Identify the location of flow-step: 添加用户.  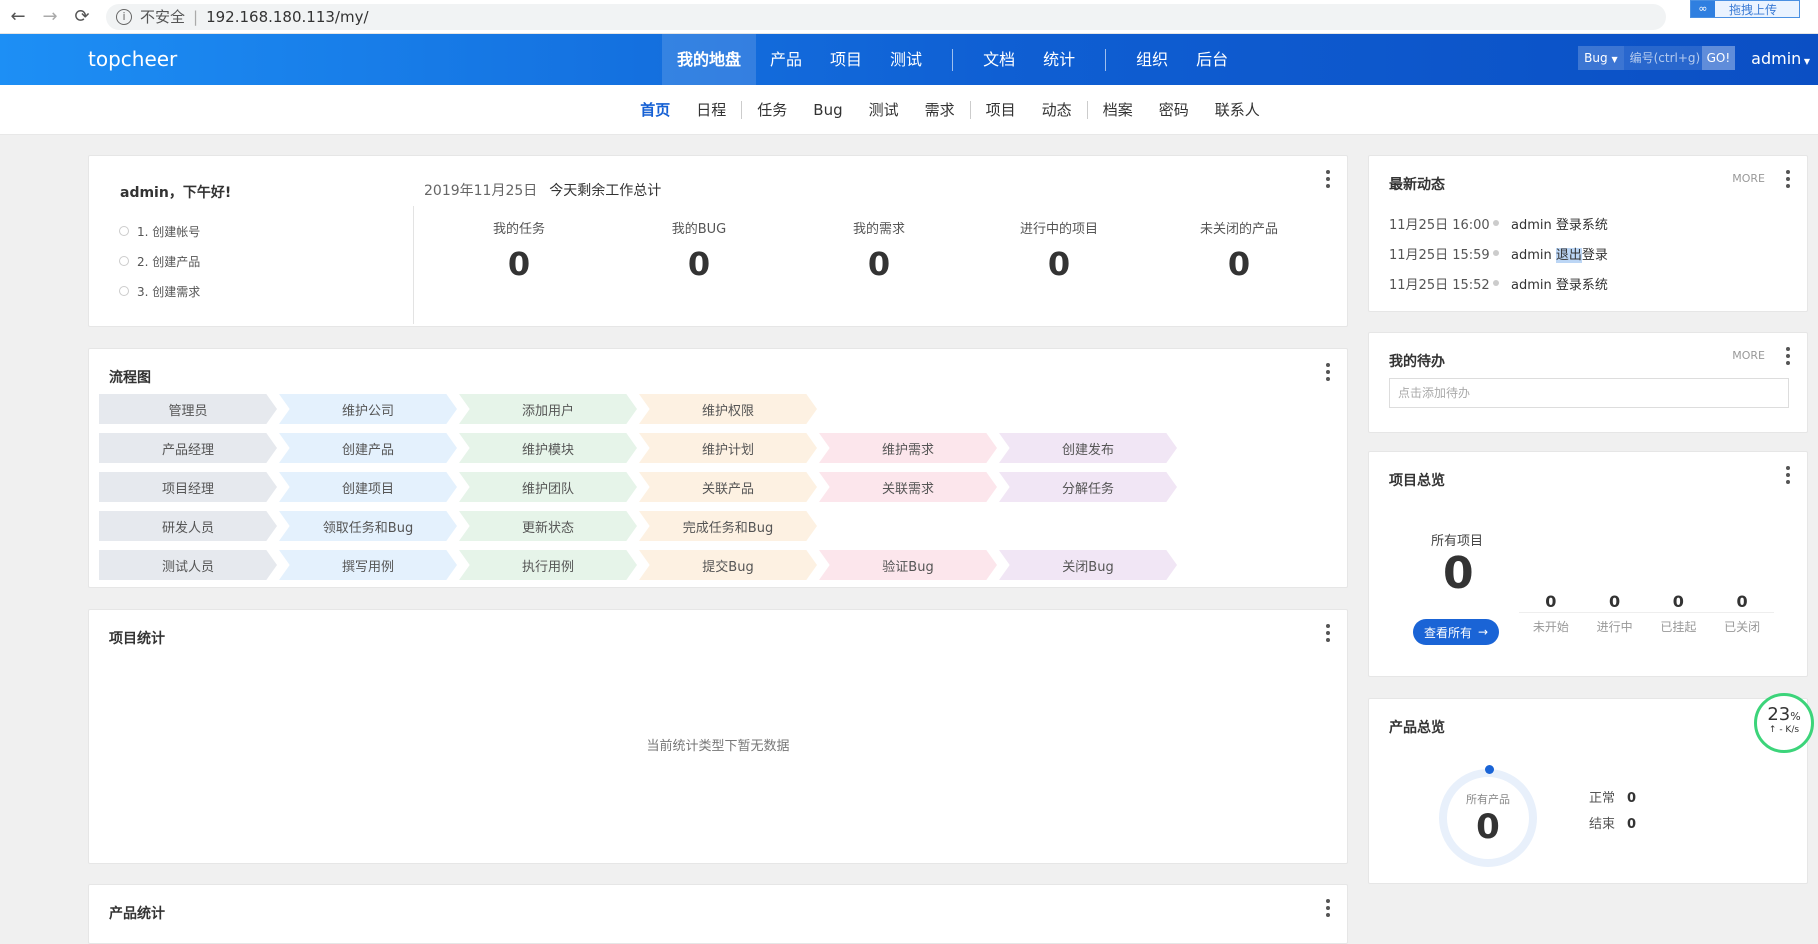
(548, 409).